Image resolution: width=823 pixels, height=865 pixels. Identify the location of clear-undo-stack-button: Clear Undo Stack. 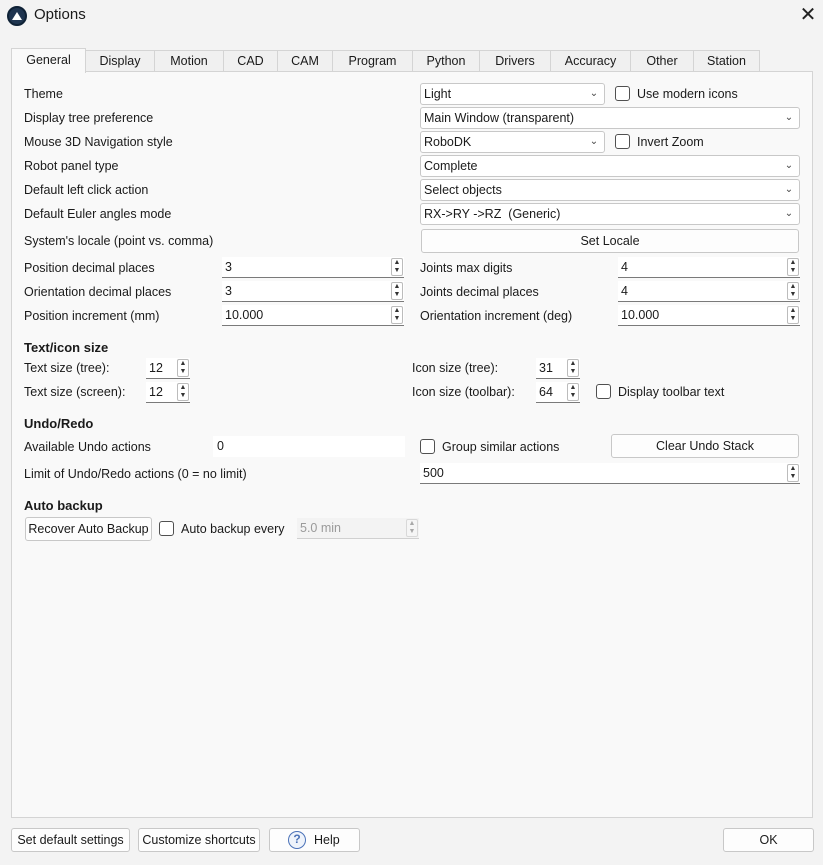
(705, 446).